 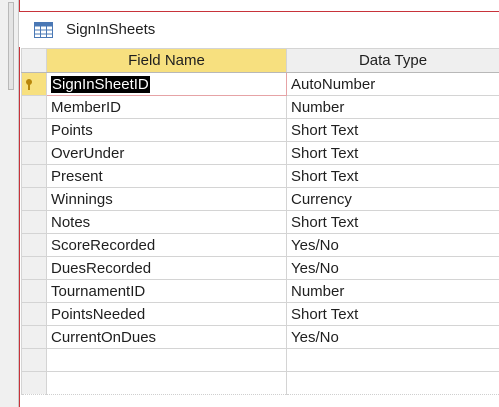 I want to click on field-name-cell: MemberID, so click(x=166, y=107).